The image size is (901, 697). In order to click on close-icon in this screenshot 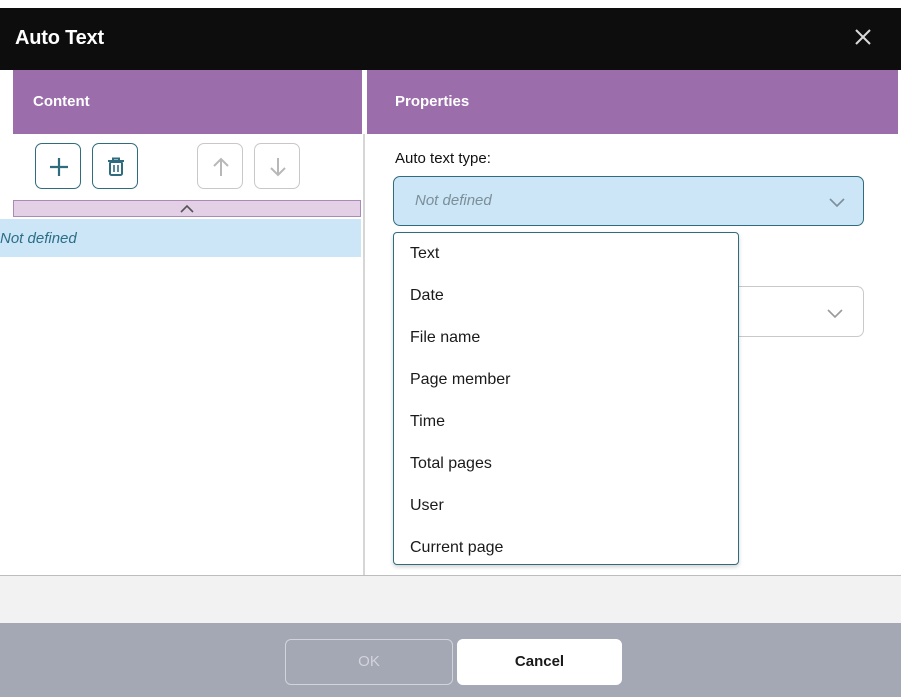, I will do `click(863, 37)`.